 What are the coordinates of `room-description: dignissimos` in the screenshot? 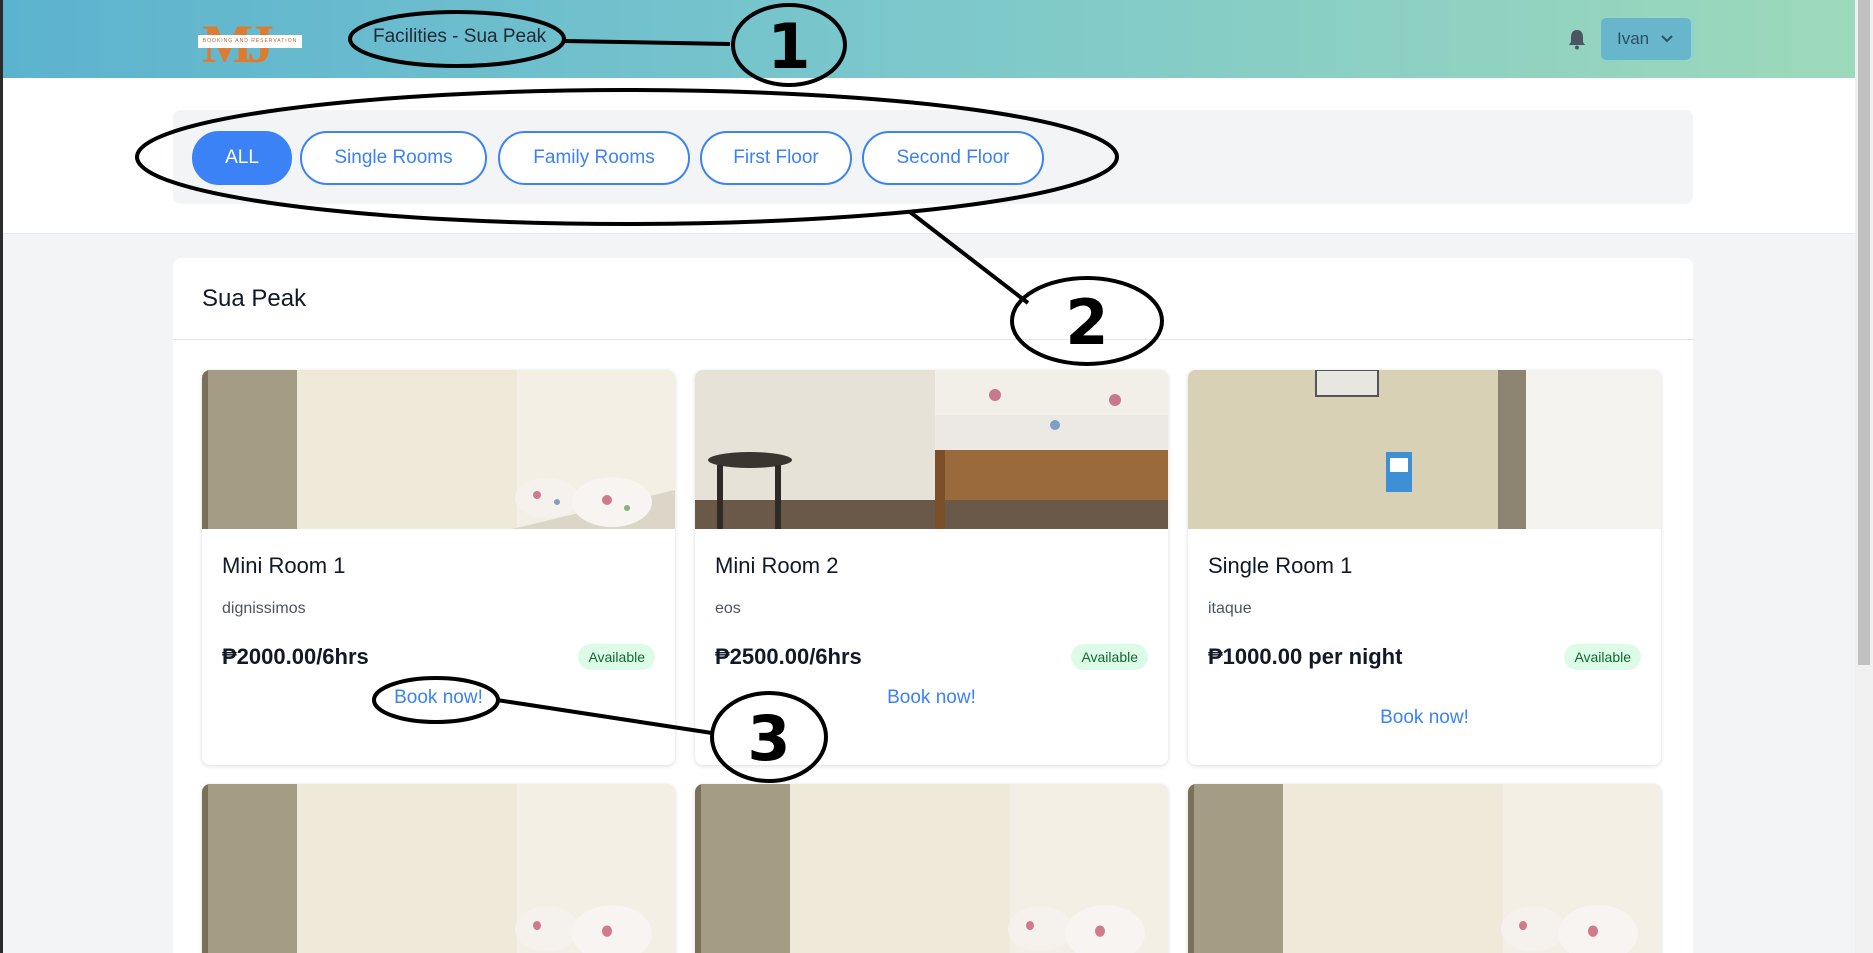 It's located at (264, 608).